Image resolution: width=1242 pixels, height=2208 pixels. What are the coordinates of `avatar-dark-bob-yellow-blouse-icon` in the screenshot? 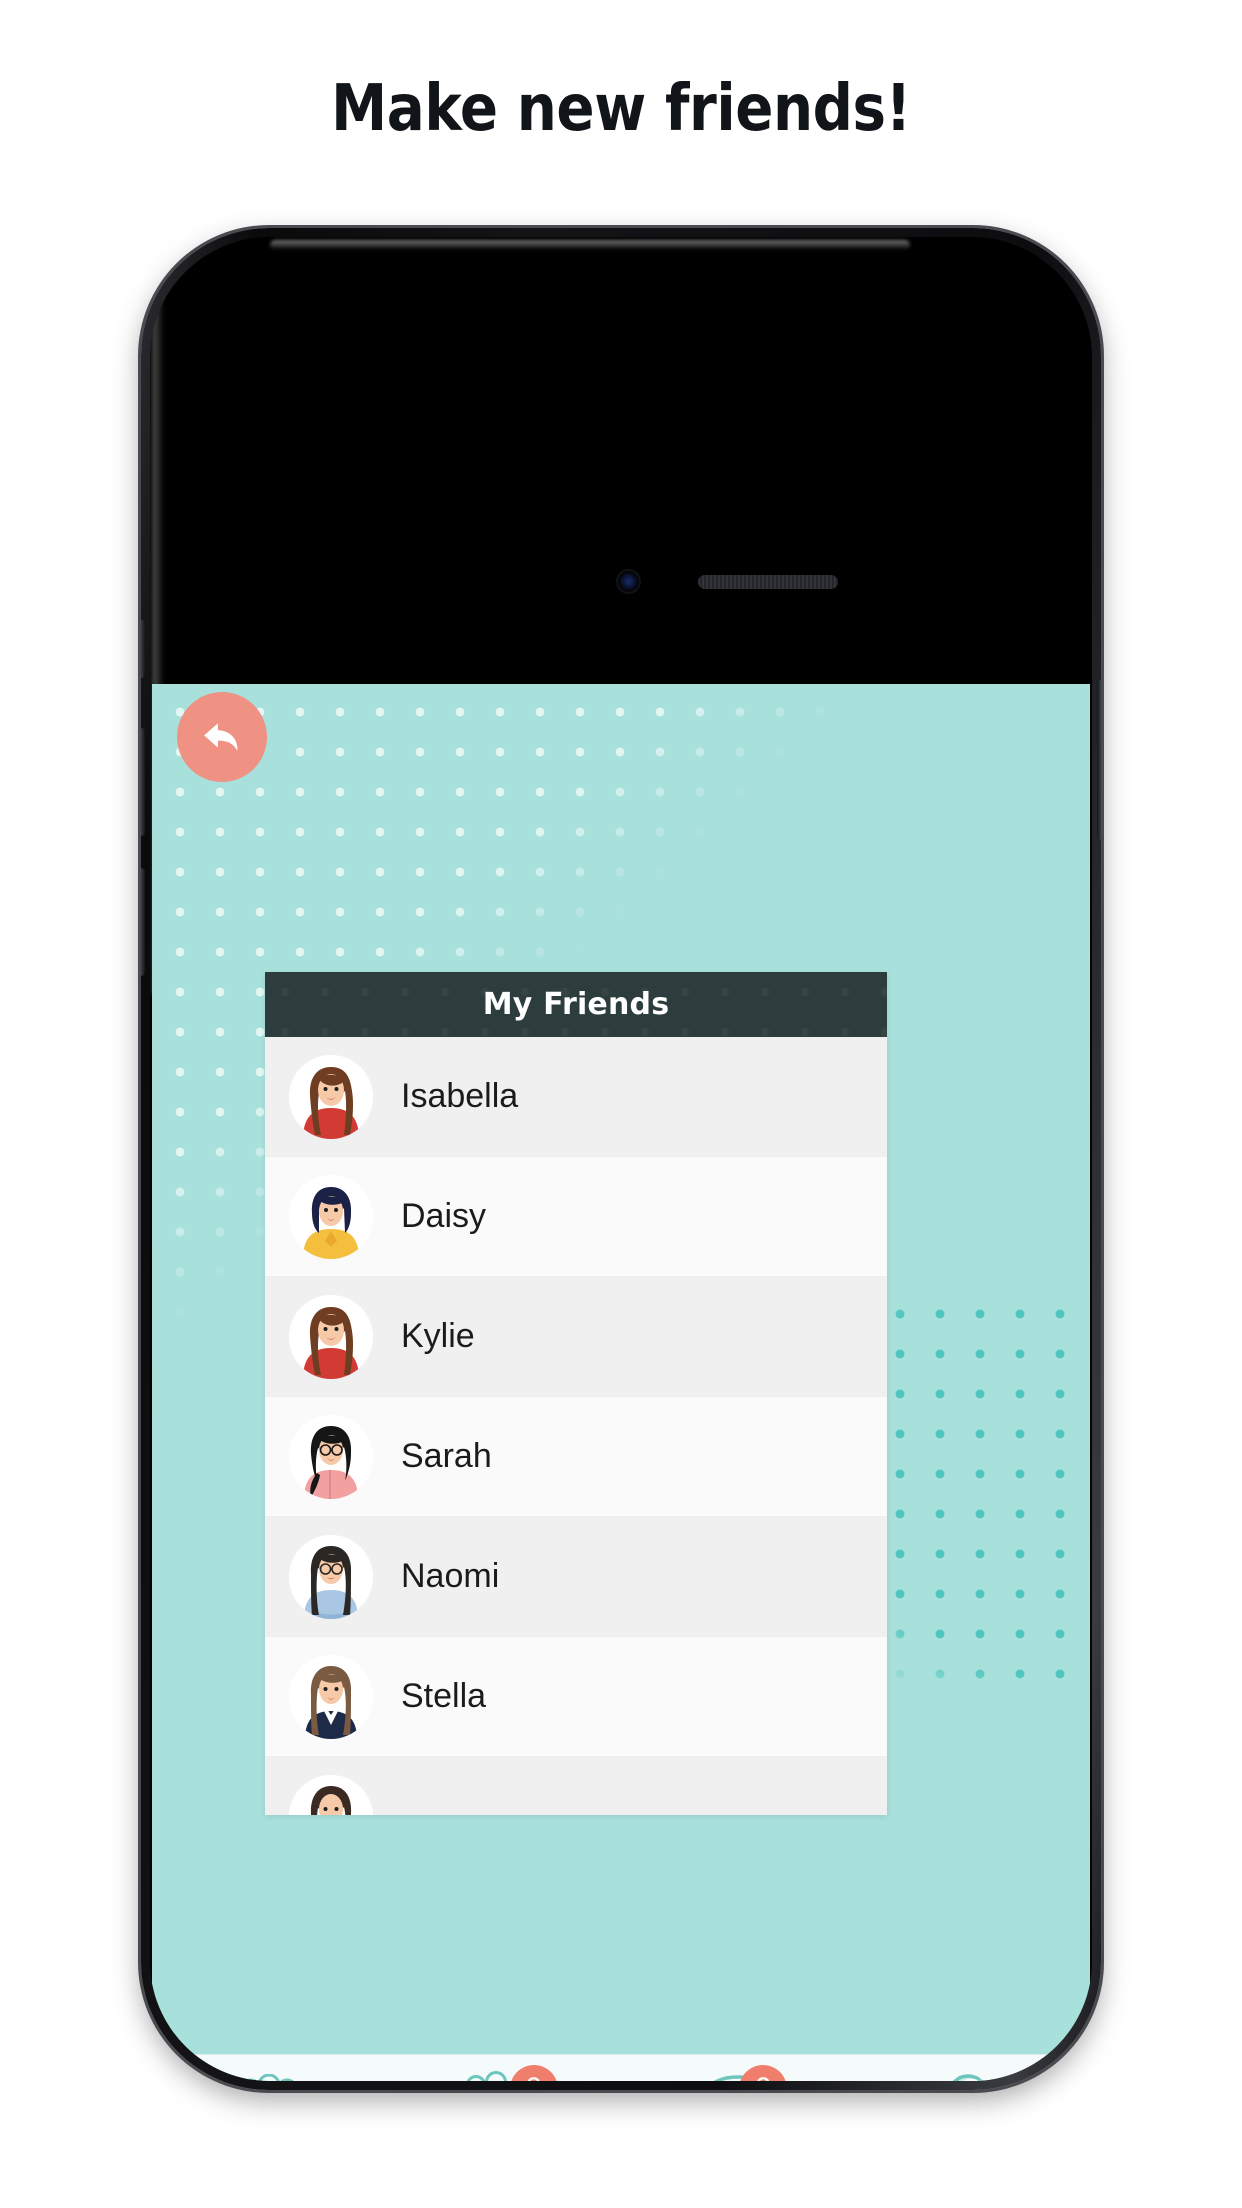 It's located at (331, 1216).